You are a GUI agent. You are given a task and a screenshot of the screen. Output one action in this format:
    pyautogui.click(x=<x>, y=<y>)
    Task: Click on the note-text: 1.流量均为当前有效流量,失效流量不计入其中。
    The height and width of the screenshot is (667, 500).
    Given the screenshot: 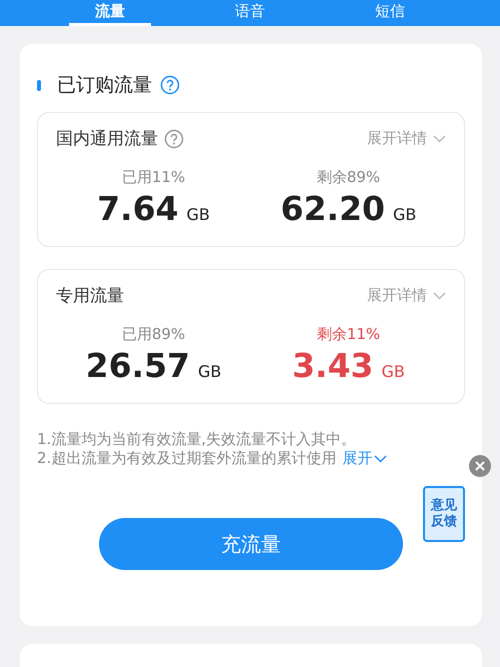 What is the action you would take?
    pyautogui.click(x=197, y=439)
    